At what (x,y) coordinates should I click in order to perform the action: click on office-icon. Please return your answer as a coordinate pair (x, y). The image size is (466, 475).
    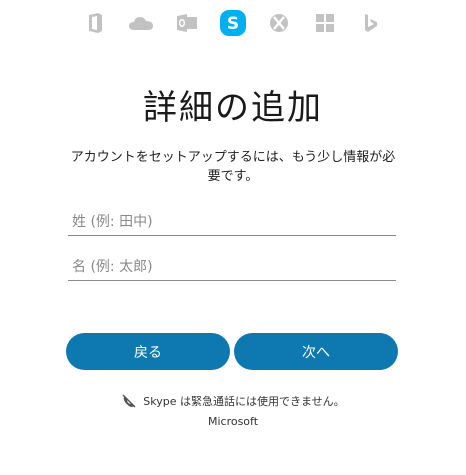
    Looking at the image, I should click on (95, 23).